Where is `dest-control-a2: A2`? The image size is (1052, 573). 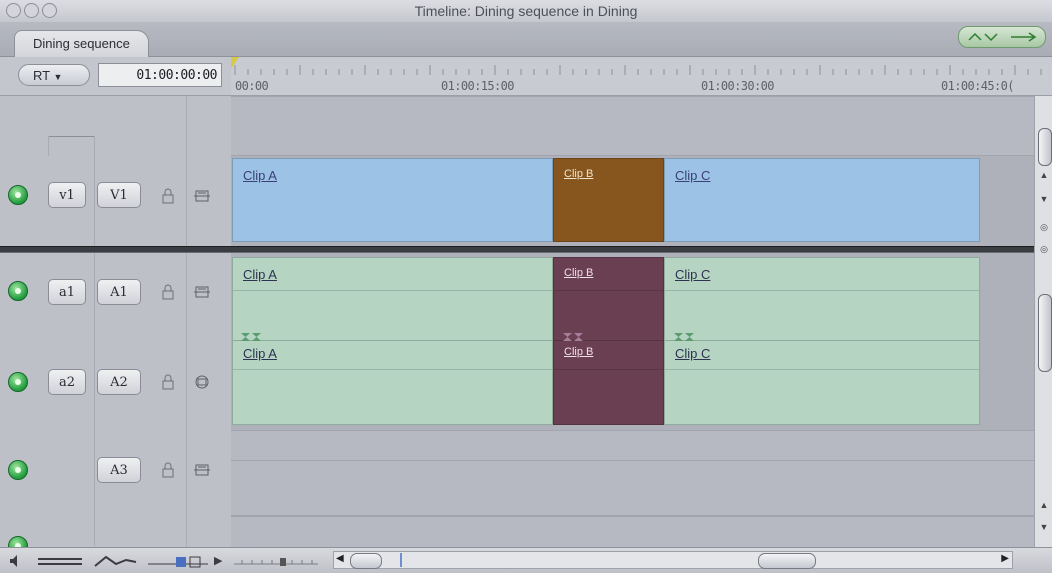
dest-control-a2: A2 is located at coordinates (119, 382).